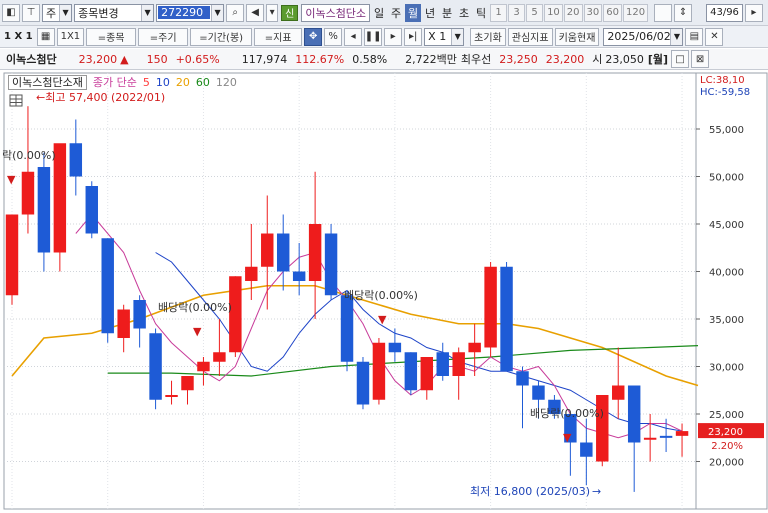 The image size is (768, 513). Describe the element at coordinates (573, 12) in the screenshot. I see `interval-20: 20` at that location.